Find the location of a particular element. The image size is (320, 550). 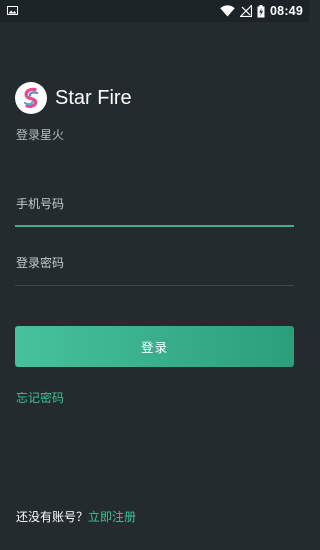

register-link: 立即注册 is located at coordinates (112, 517).